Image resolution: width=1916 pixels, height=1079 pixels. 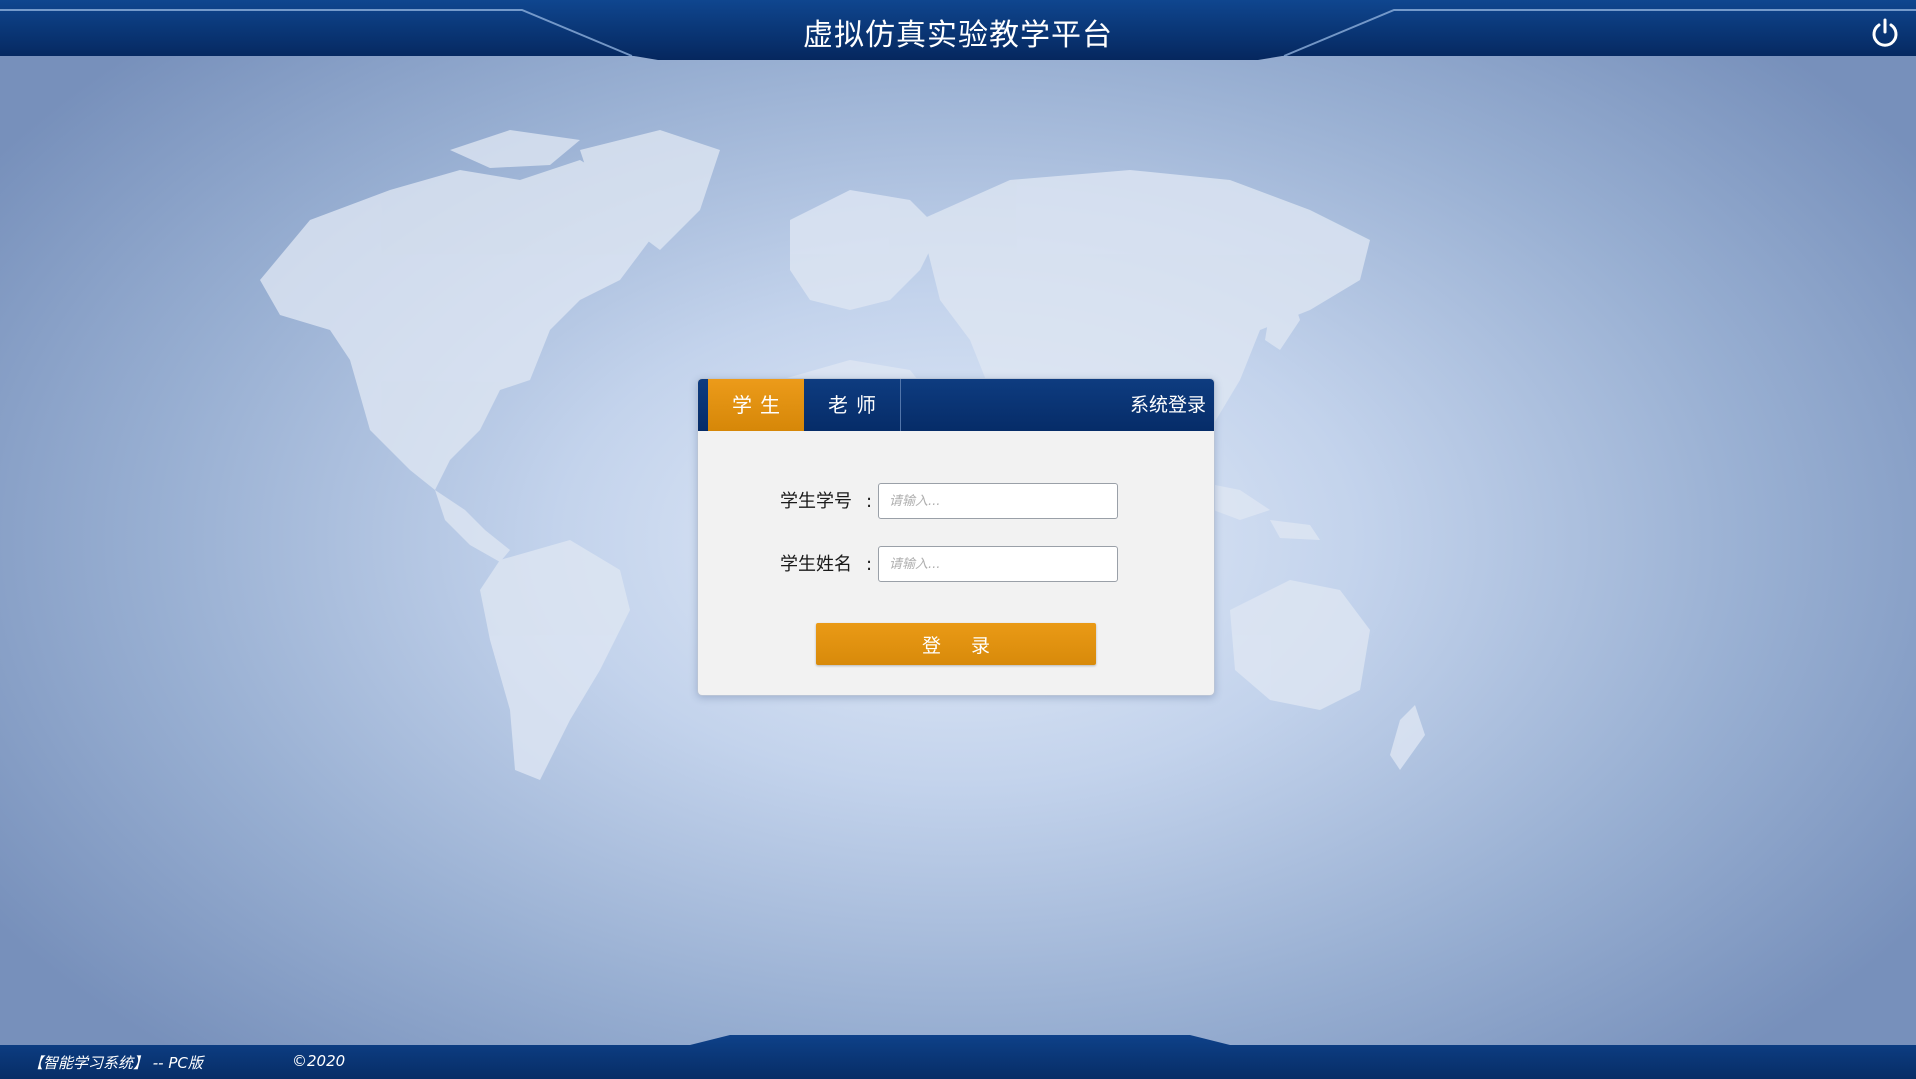 I want to click on student-name-input, so click(x=998, y=564).